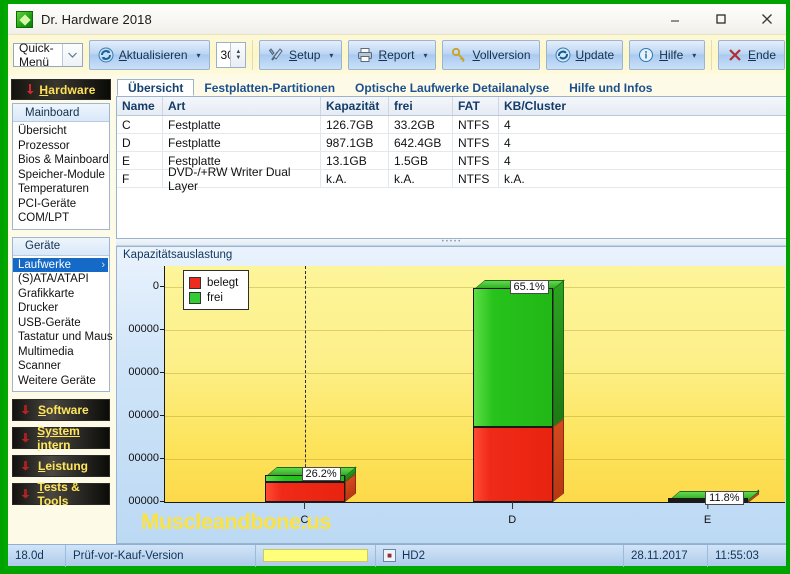  I want to click on tab-hilfe-und-infos: Hilfe und Infos, so click(610, 87).